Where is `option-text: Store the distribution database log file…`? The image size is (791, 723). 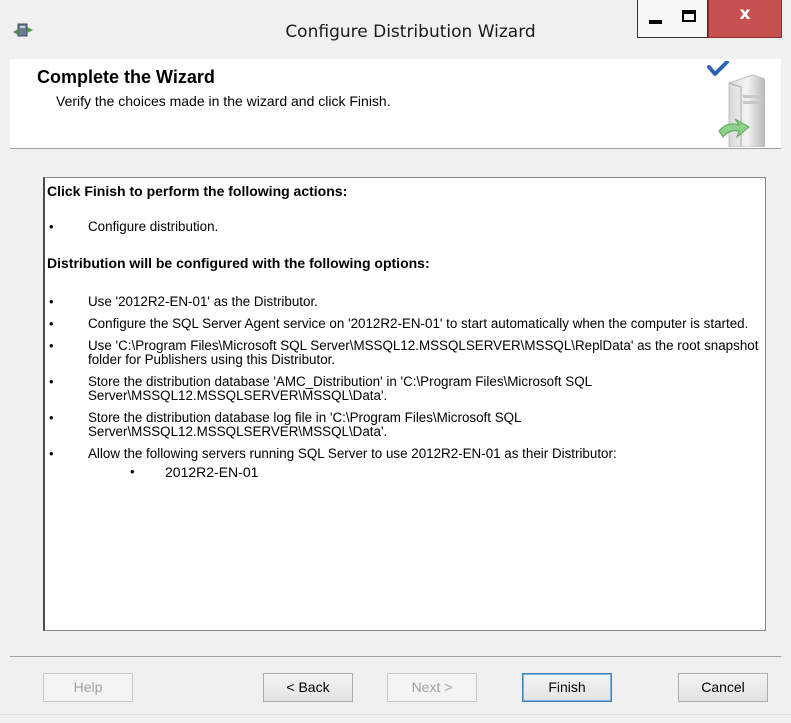
option-text: Store the distribution database log file… is located at coordinates (304, 424).